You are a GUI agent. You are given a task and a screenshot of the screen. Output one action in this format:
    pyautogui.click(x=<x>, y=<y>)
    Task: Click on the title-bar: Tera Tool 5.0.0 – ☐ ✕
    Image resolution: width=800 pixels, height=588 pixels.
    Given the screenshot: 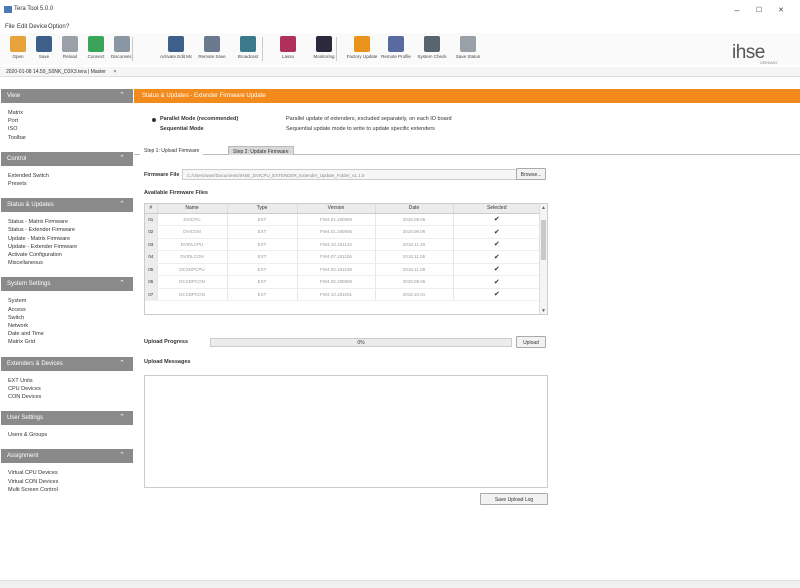 What is the action you would take?
    pyautogui.click(x=400, y=11)
    